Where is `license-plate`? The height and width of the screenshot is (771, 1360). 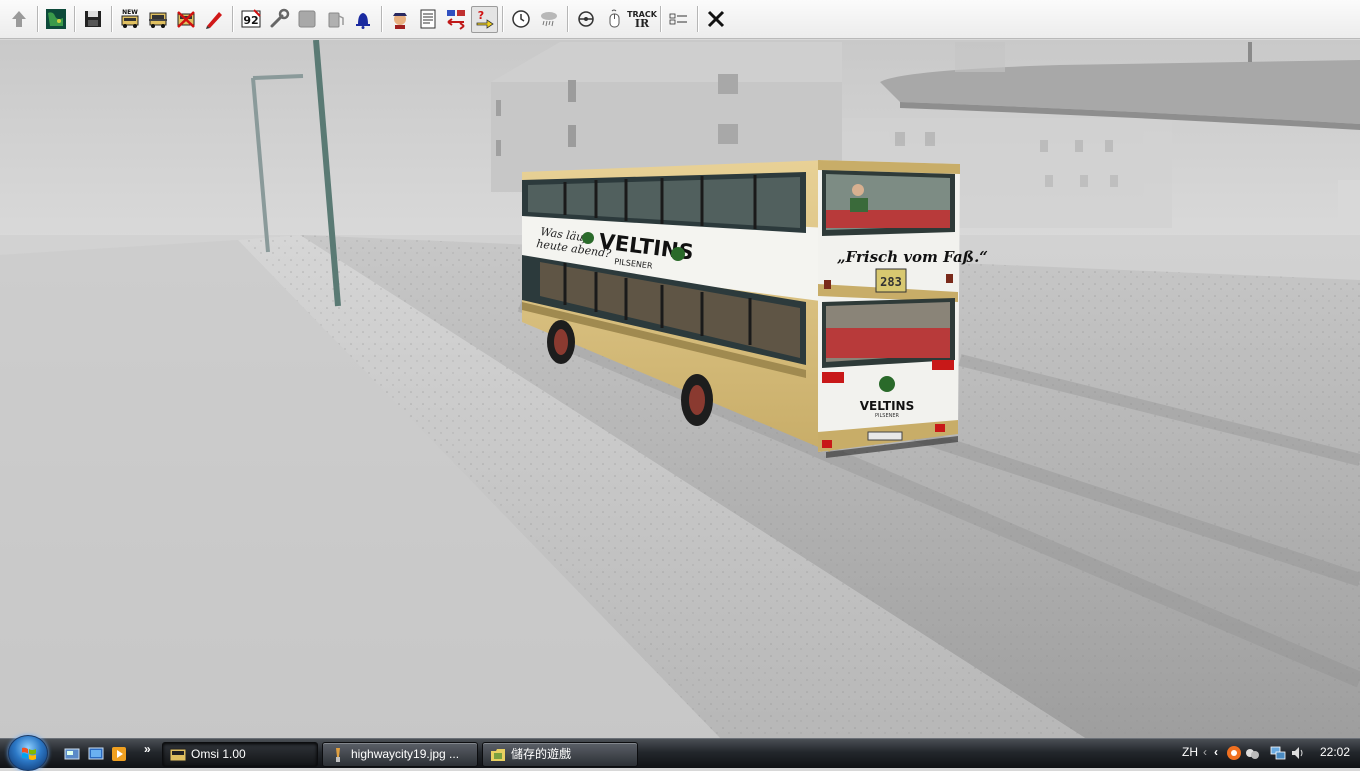 license-plate is located at coordinates (885, 436).